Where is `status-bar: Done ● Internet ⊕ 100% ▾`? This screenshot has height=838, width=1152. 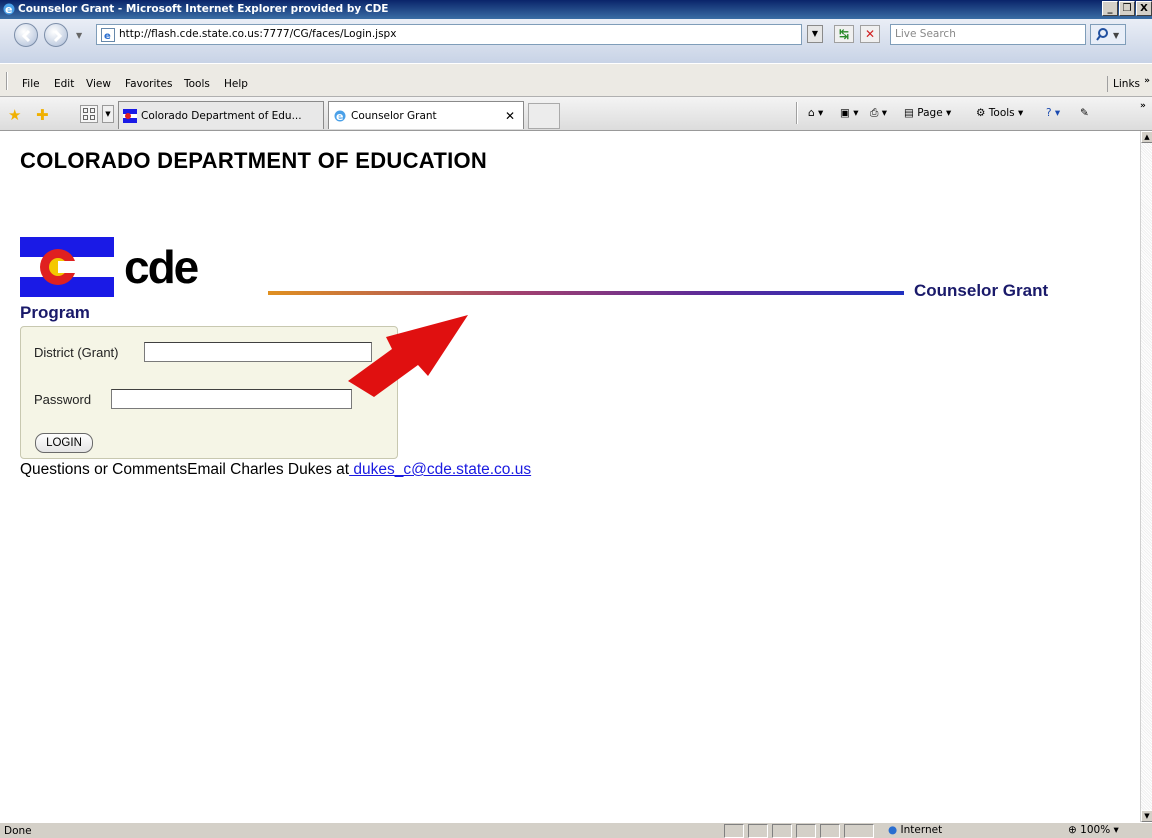
status-bar: Done ● Internet ⊕ 100% ▾ is located at coordinates (576, 830).